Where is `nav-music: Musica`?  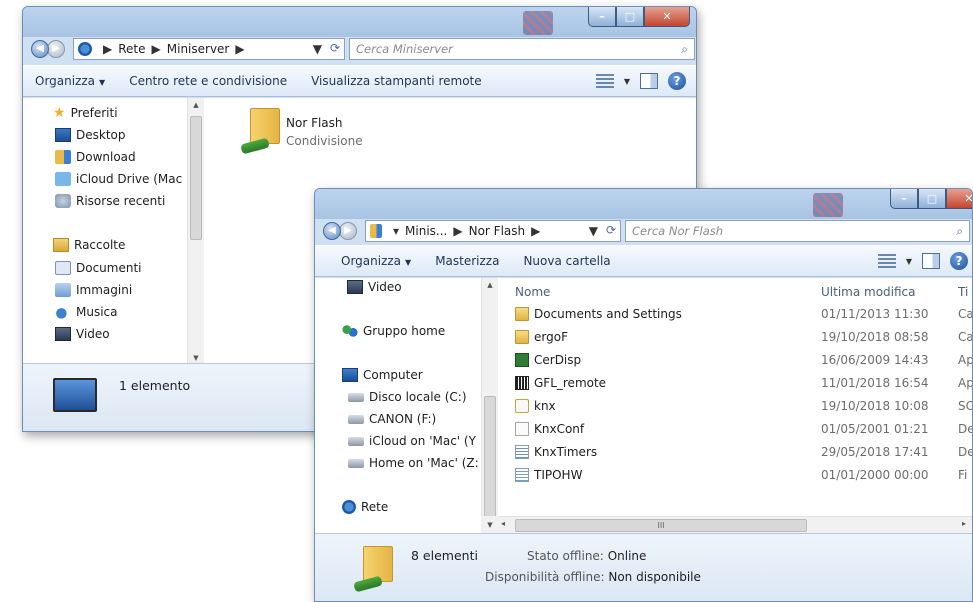
nav-music: Musica is located at coordinates (86, 312).